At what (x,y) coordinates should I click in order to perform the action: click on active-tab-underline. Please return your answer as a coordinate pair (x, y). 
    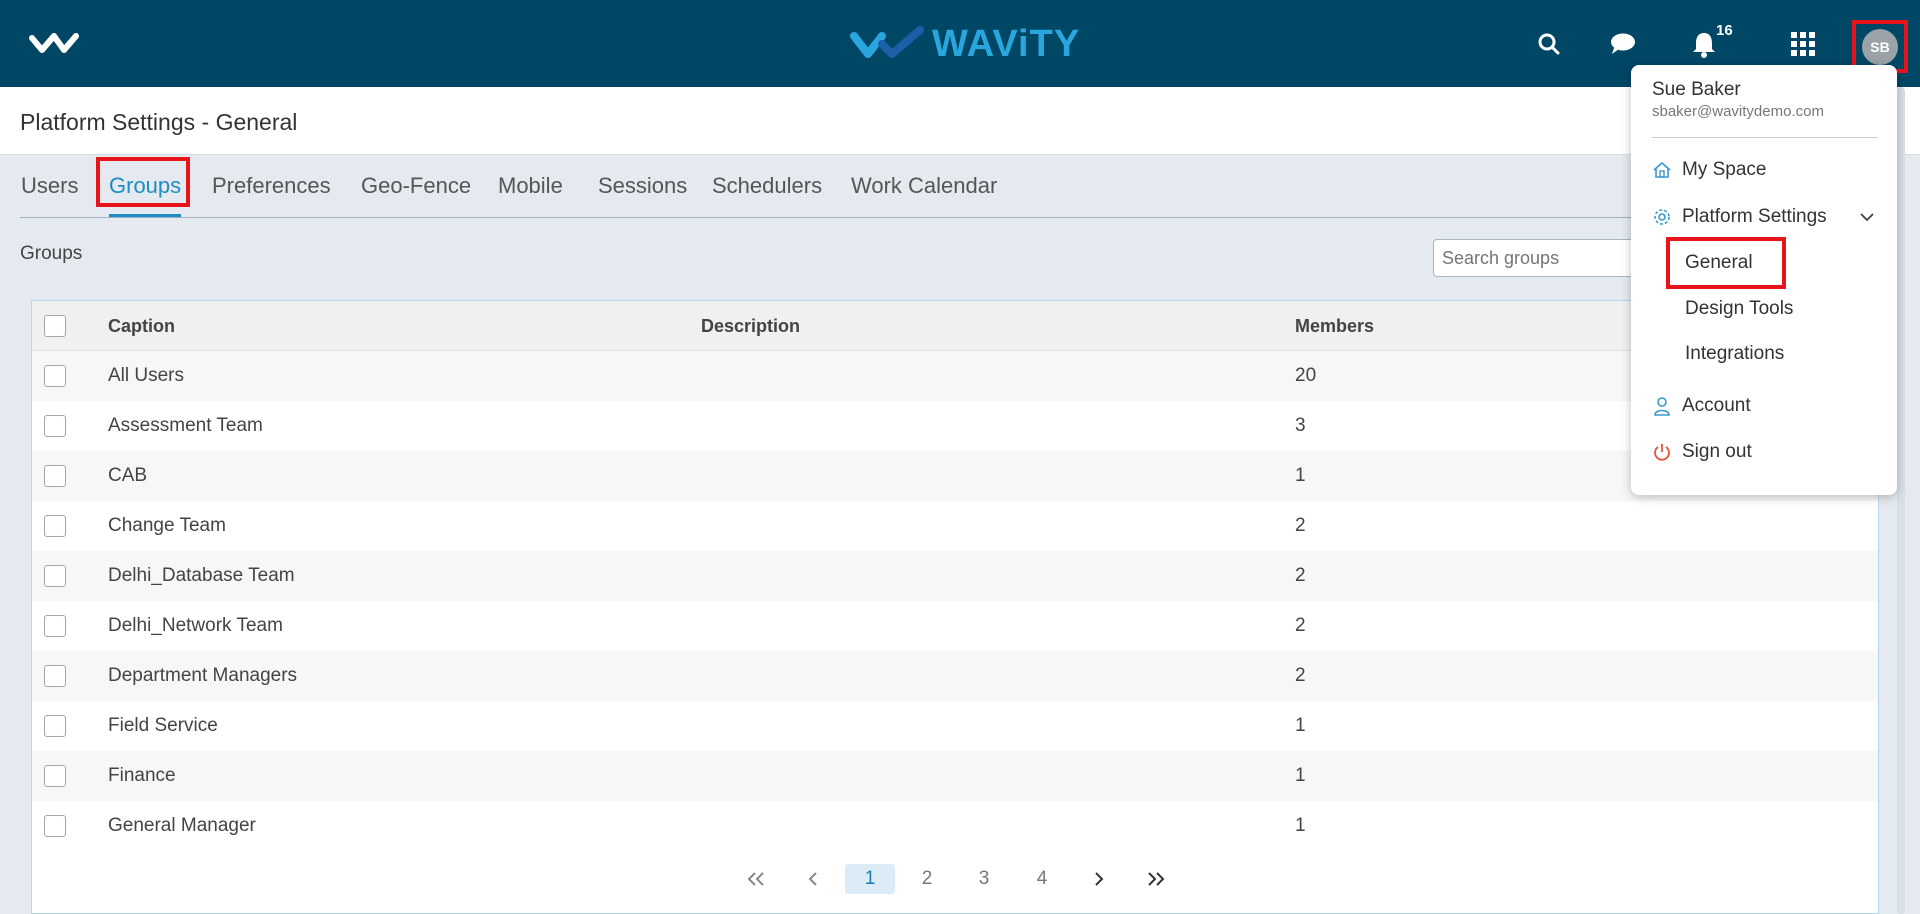
    Looking at the image, I should click on (145, 215).